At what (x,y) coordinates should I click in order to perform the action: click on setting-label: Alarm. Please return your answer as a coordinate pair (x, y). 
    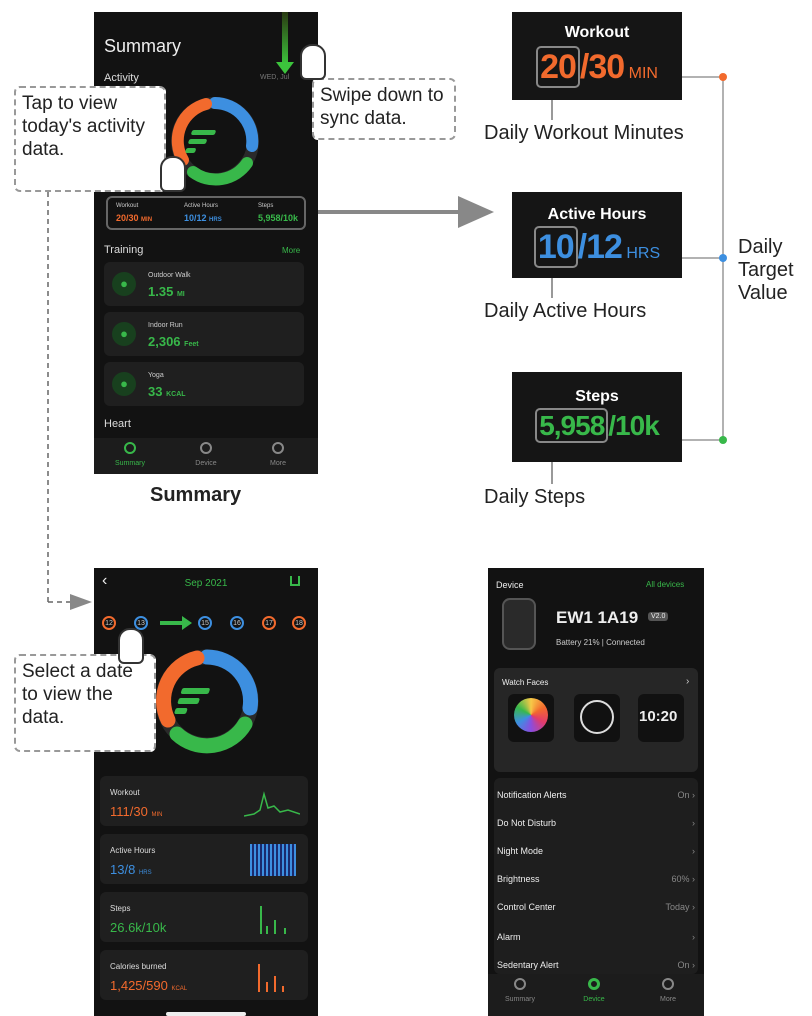
    Looking at the image, I should click on (509, 937).